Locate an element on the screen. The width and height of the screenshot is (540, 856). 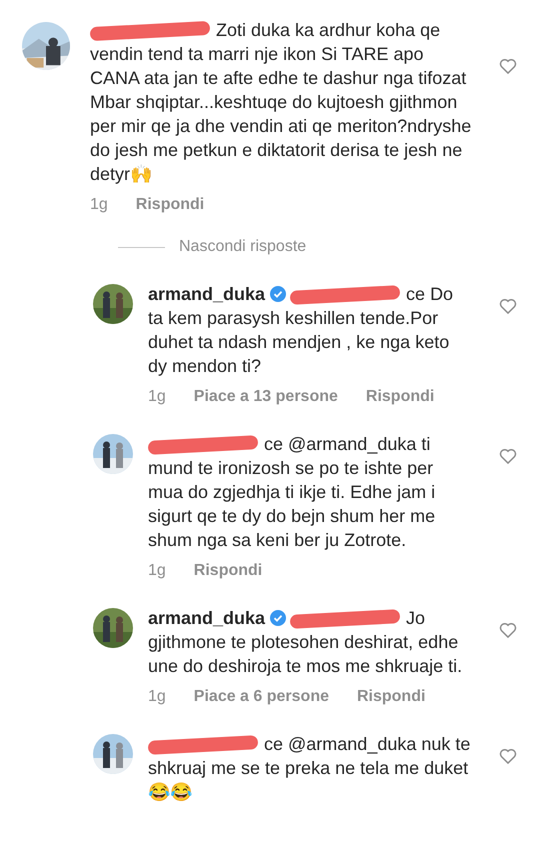
comment-text: armand_duka ce Do ta kem parasysh keshillen tende.Por duhet ta ndash mendjen , ke nga keto dy mendon ti? is located at coordinates (301, 330).